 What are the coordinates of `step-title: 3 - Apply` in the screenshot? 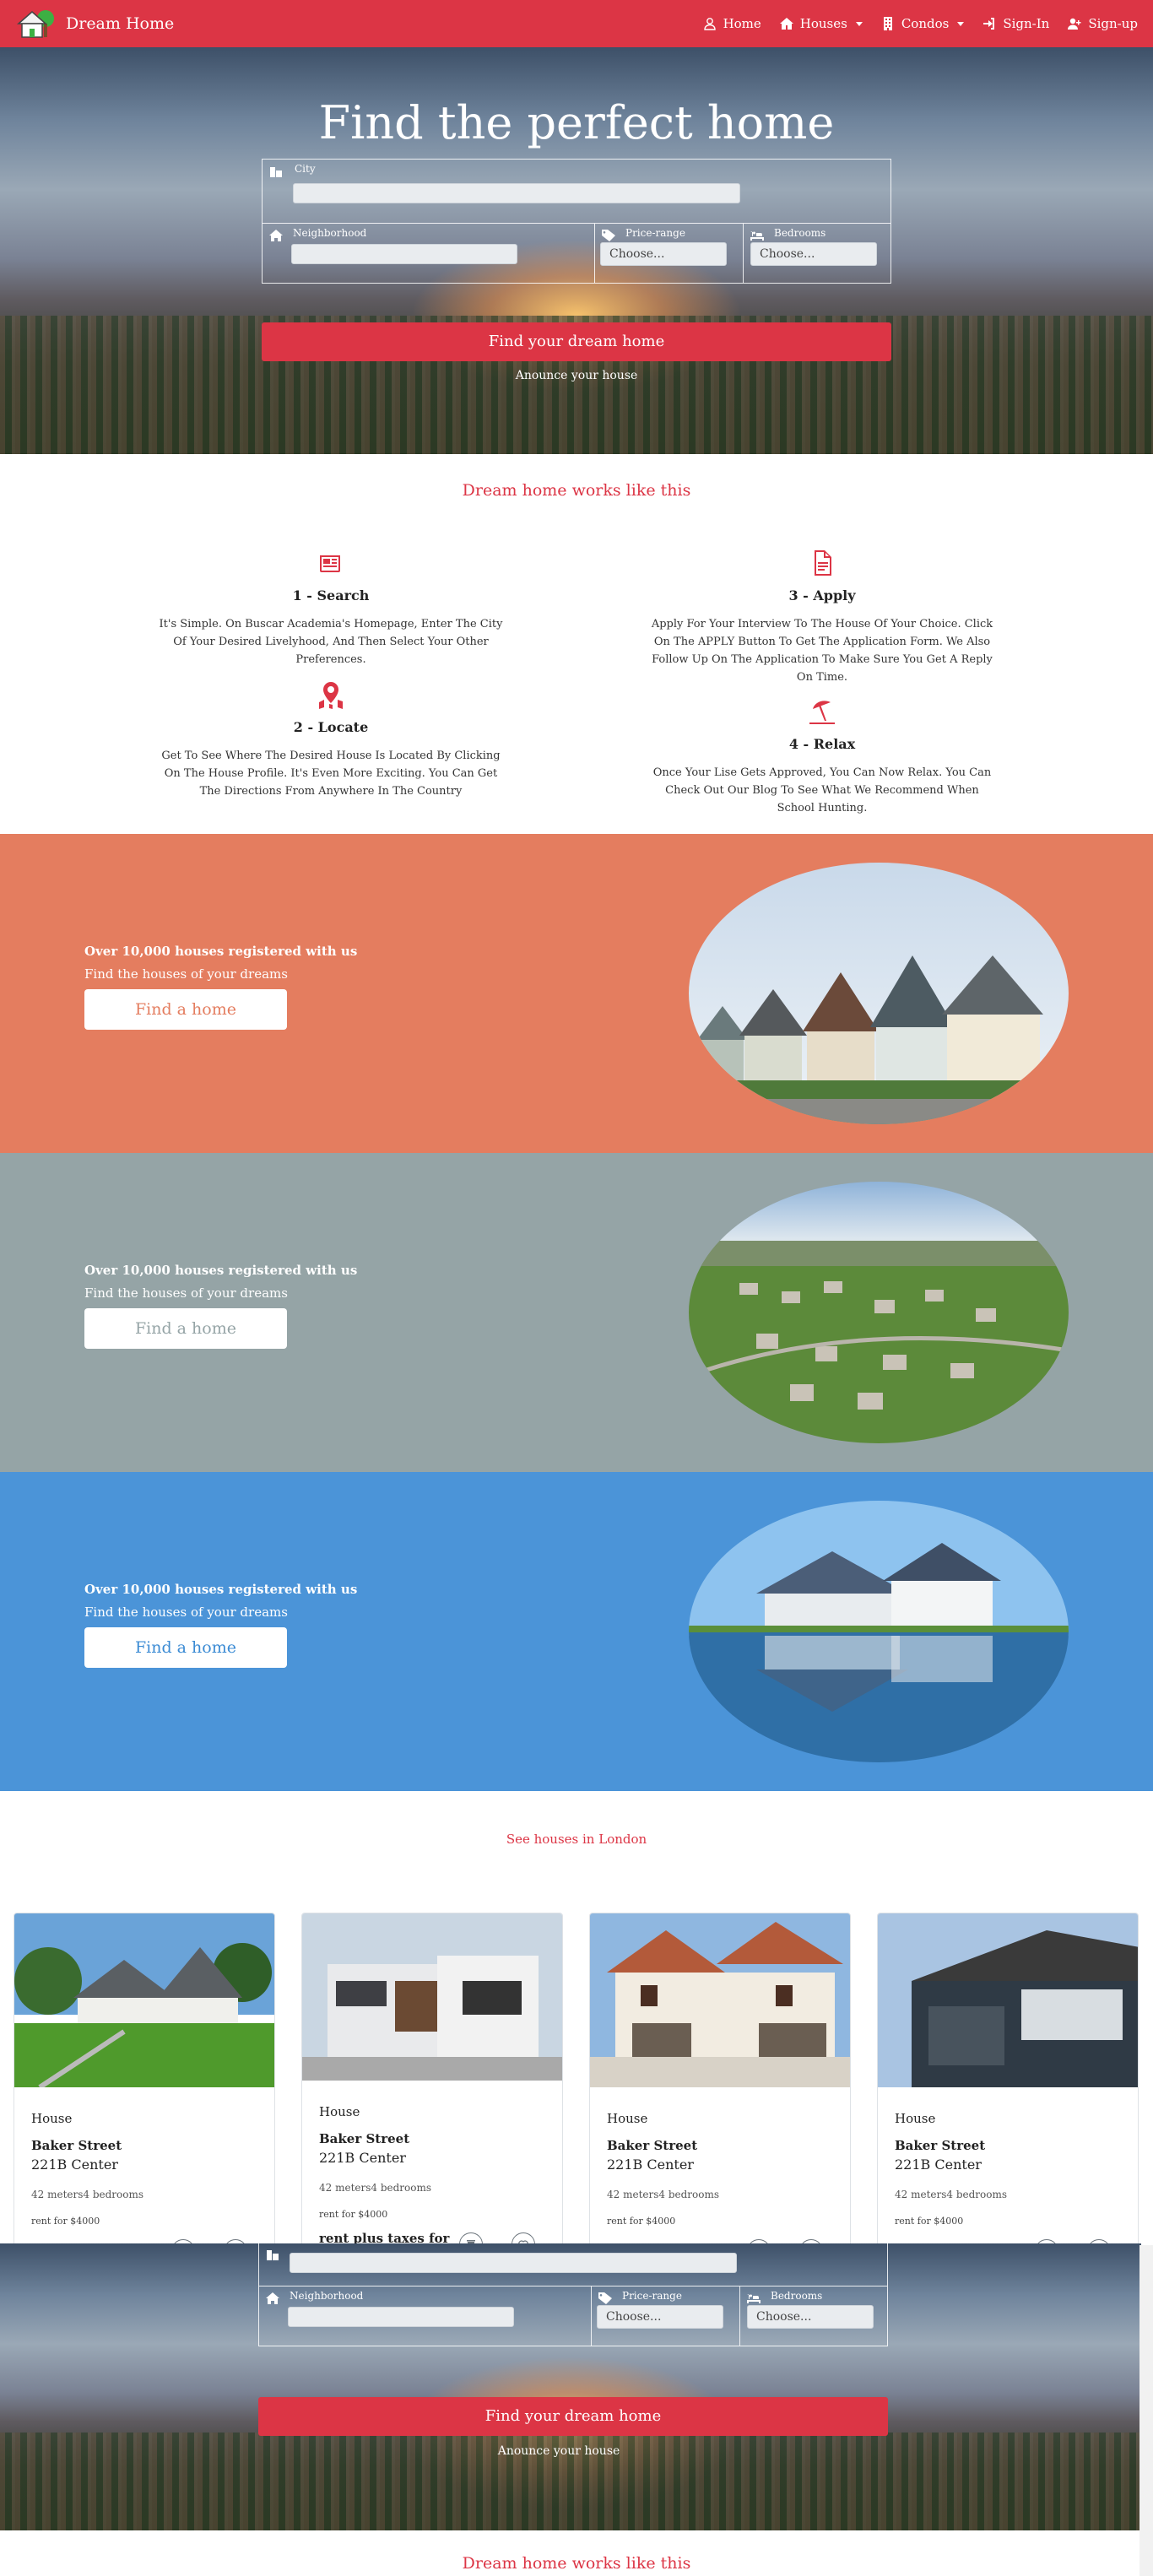 It's located at (822, 595).